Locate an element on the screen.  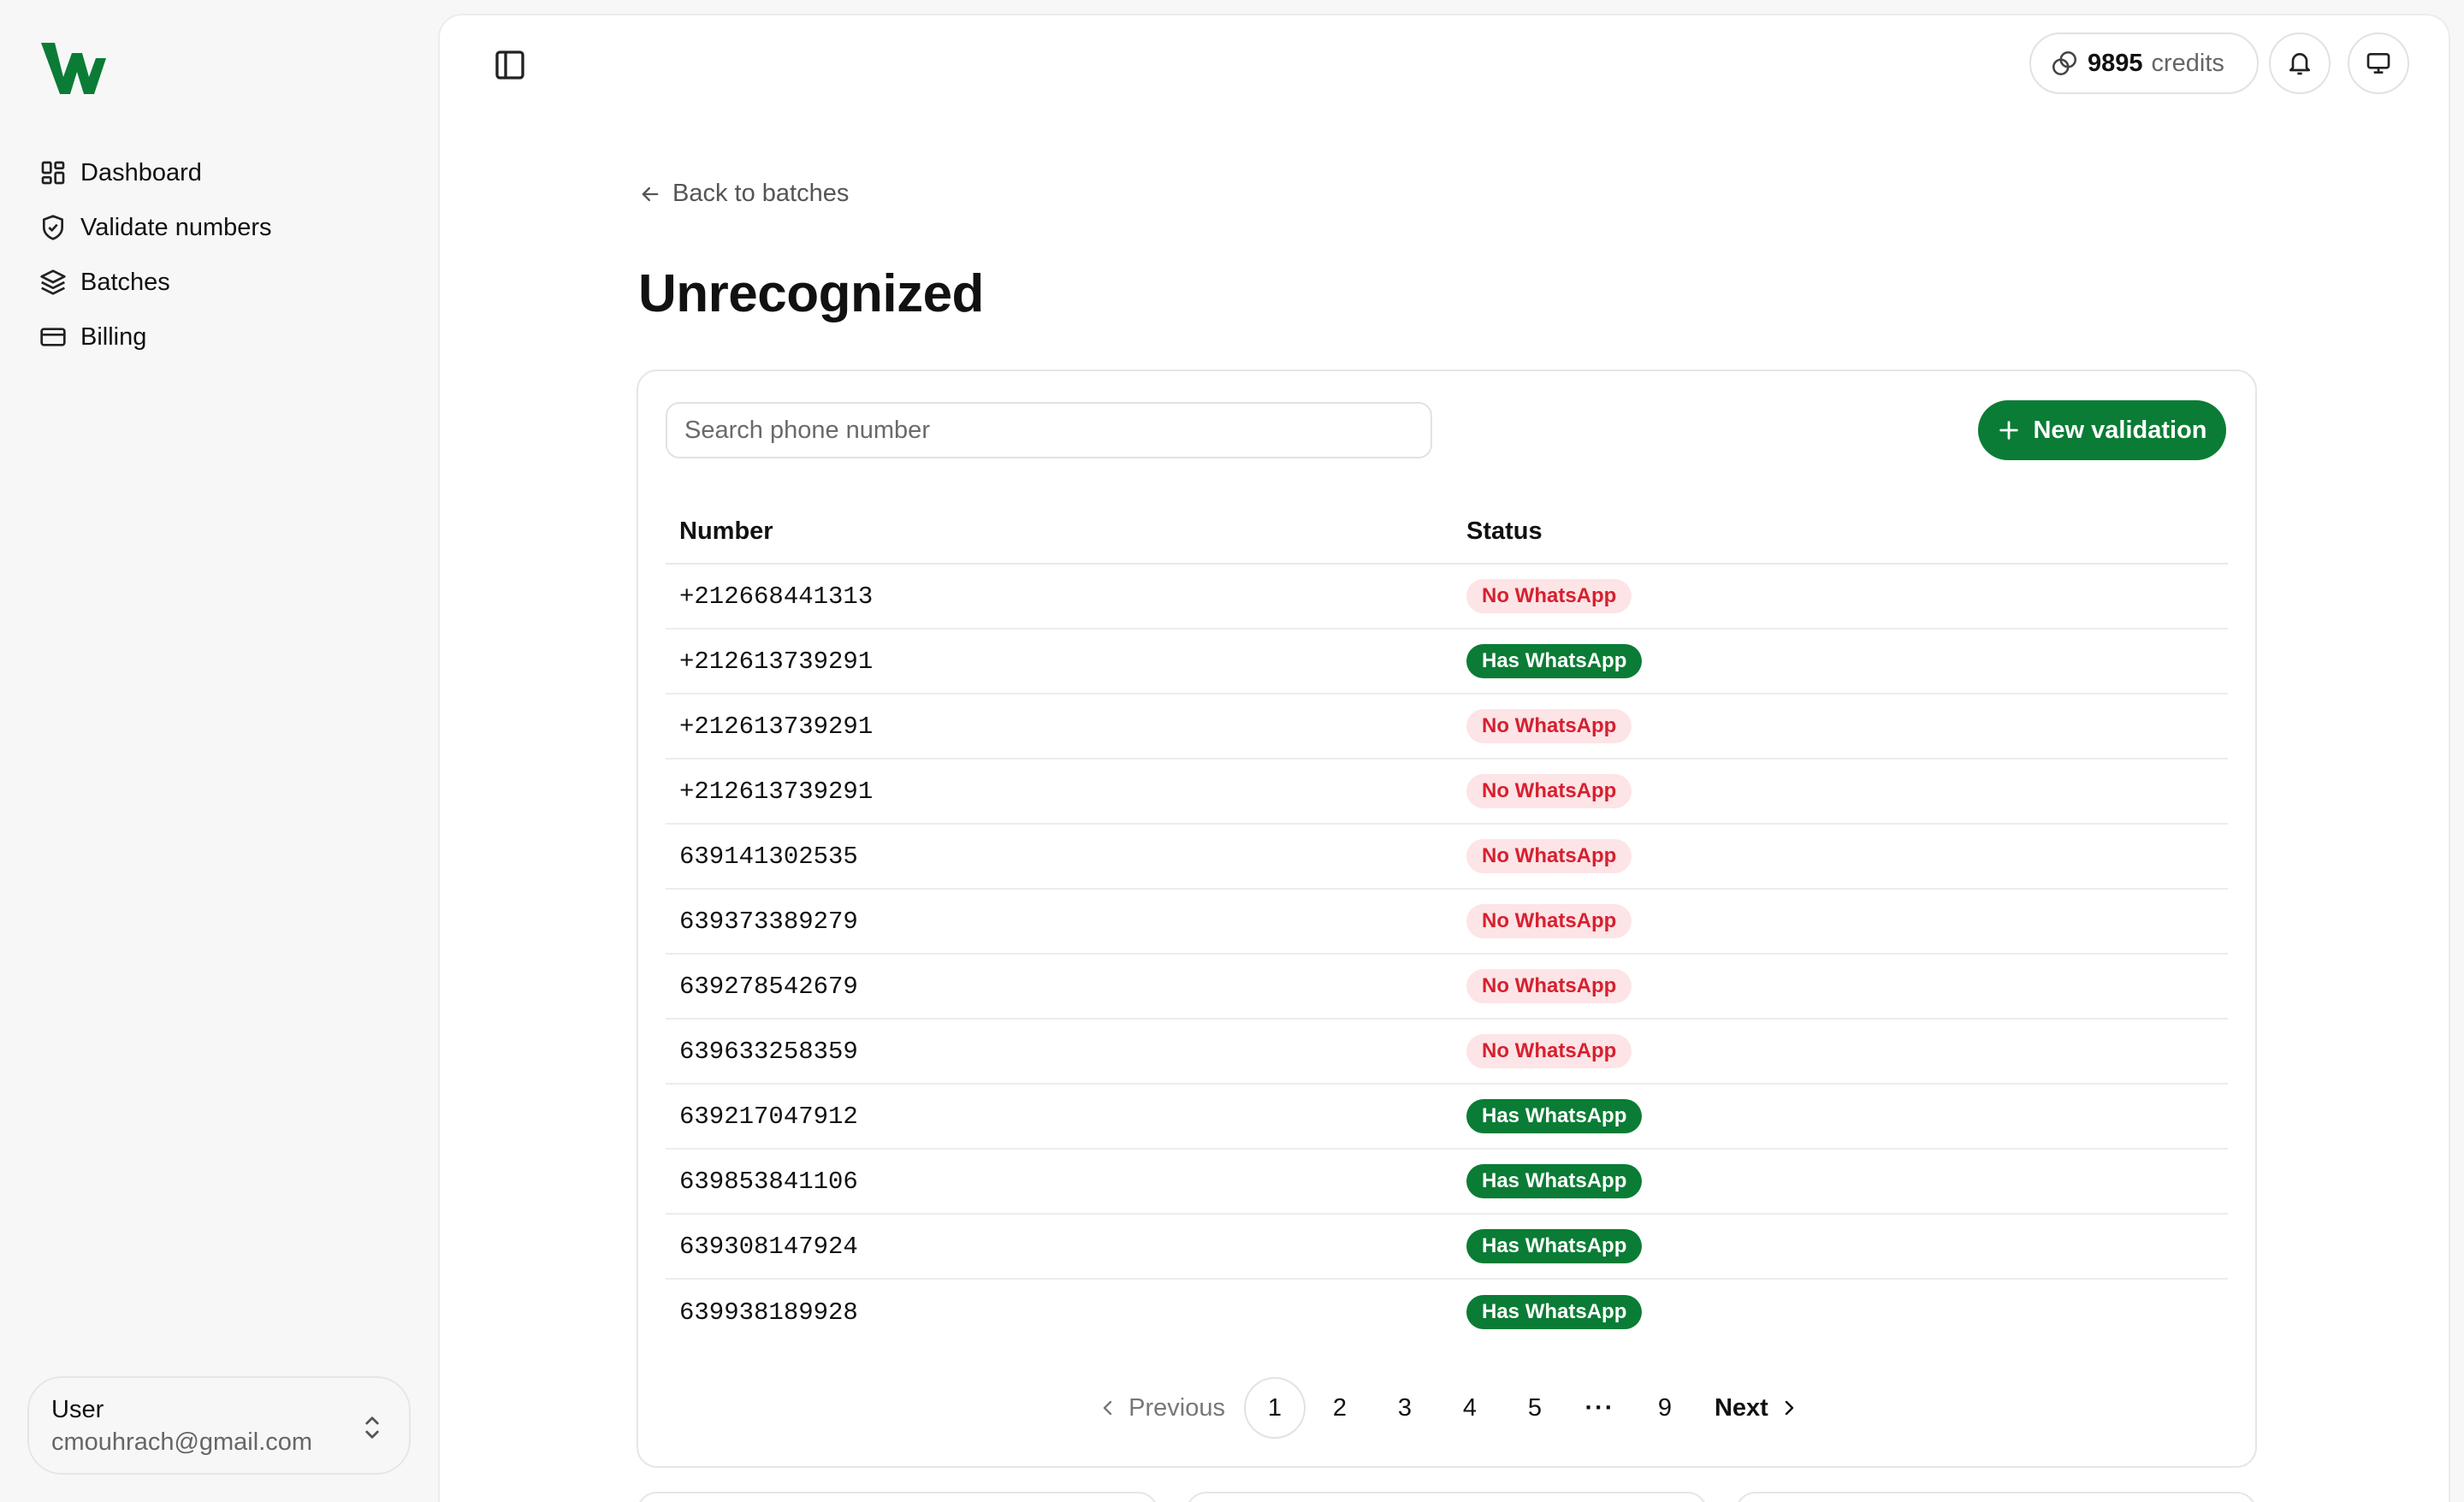
shield-check-icon is located at coordinates (53, 227).